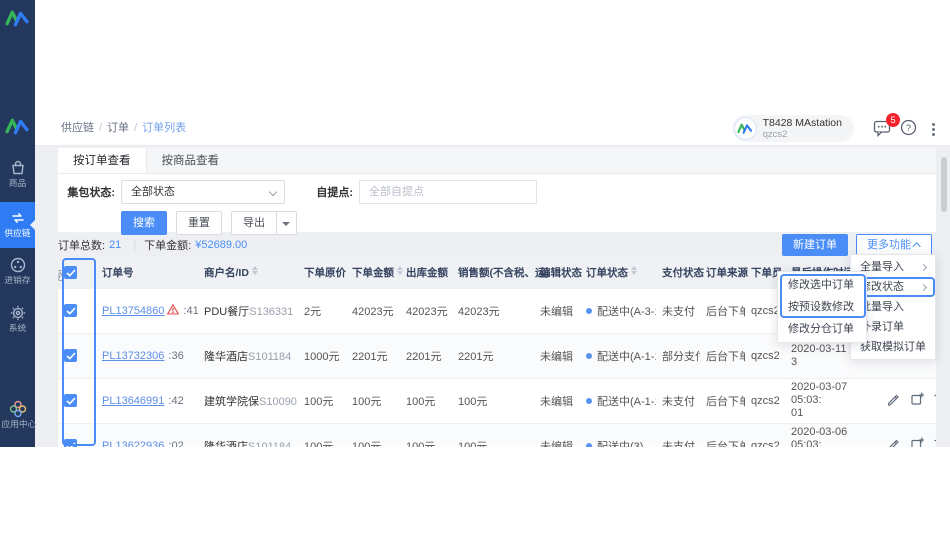  Describe the element at coordinates (448, 192) in the screenshot. I see `pickup-point-input` at that location.